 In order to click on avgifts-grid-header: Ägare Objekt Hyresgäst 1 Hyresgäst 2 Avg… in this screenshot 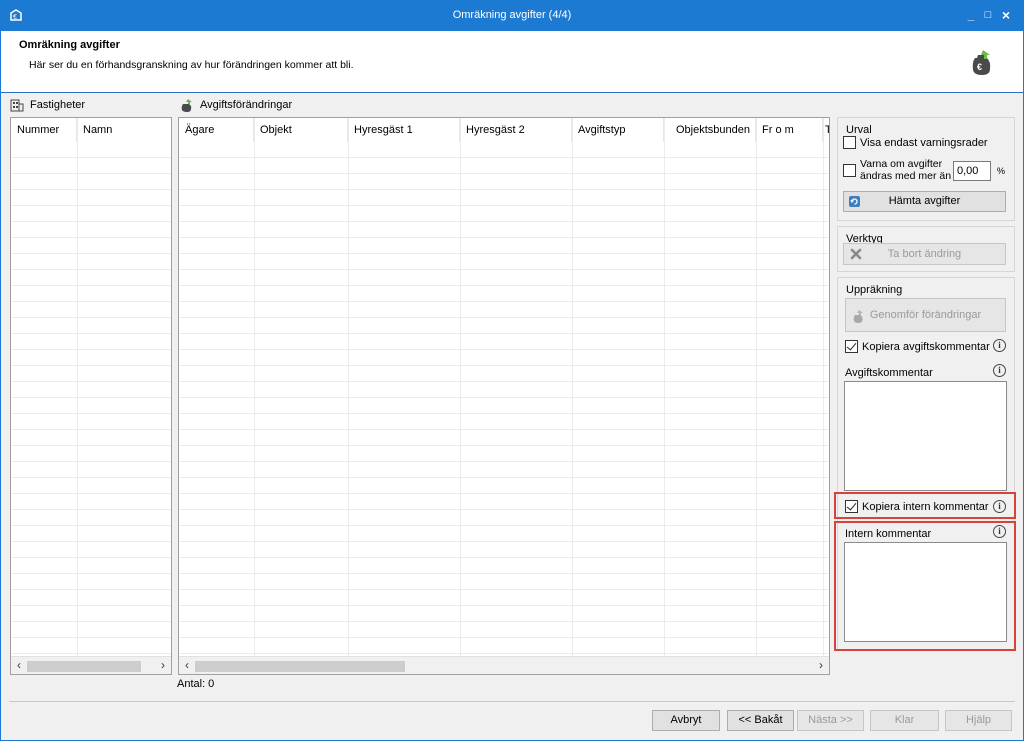, I will do `click(504, 130)`.